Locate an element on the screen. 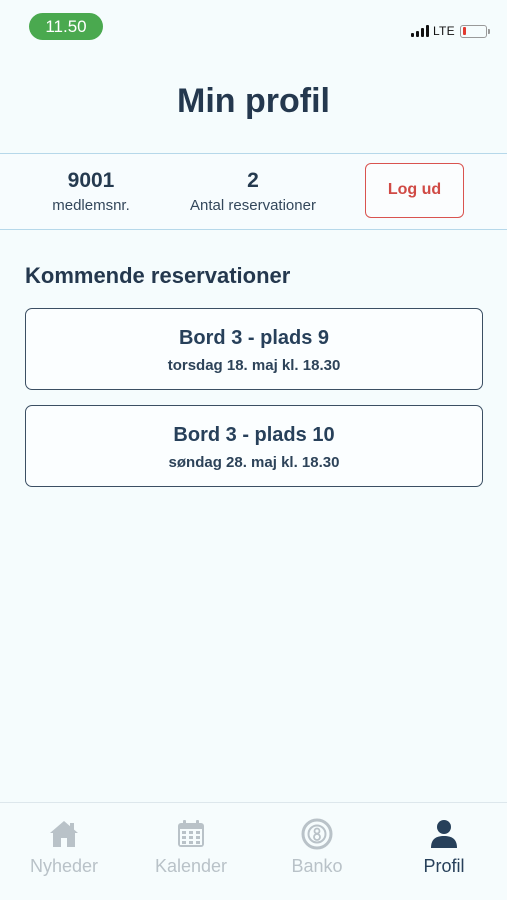 This screenshot has height=900, width=507. calendar-icon is located at coordinates (191, 833).